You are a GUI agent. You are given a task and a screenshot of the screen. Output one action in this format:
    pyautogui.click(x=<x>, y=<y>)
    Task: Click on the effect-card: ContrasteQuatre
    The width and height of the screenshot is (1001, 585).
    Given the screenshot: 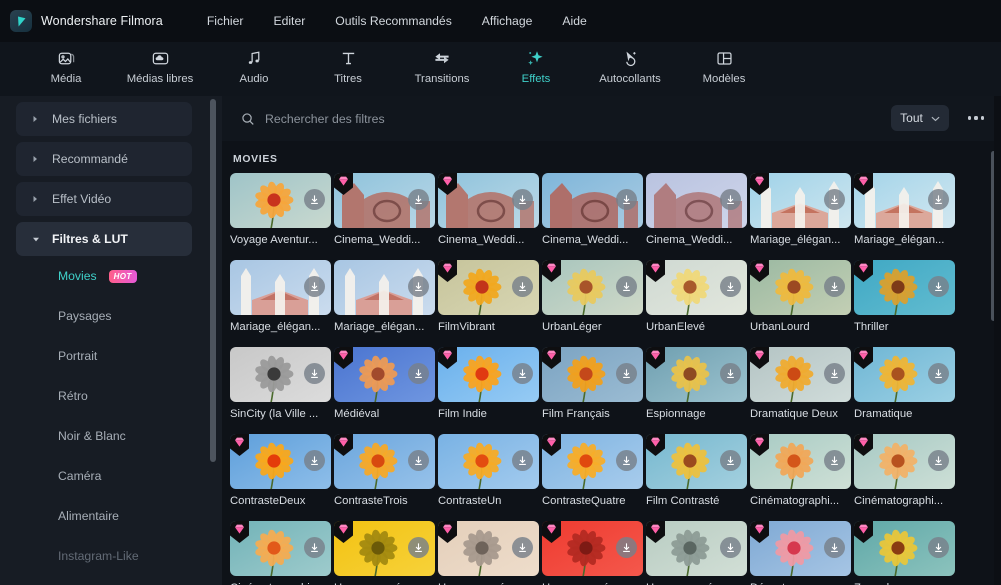 What is the action you would take?
    pyautogui.click(x=594, y=470)
    